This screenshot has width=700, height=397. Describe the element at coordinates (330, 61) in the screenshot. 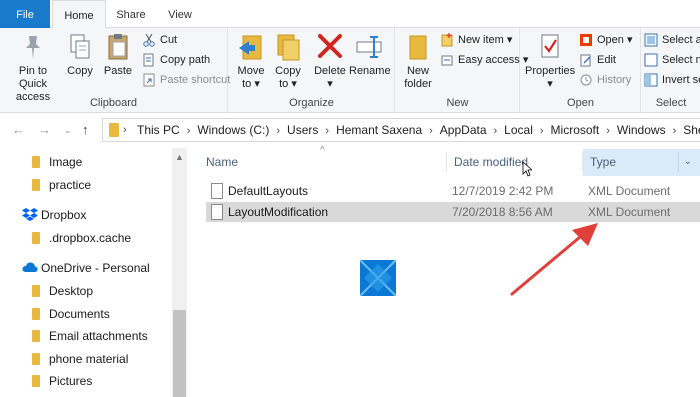

I see `delete-button: Delete ▾` at that location.